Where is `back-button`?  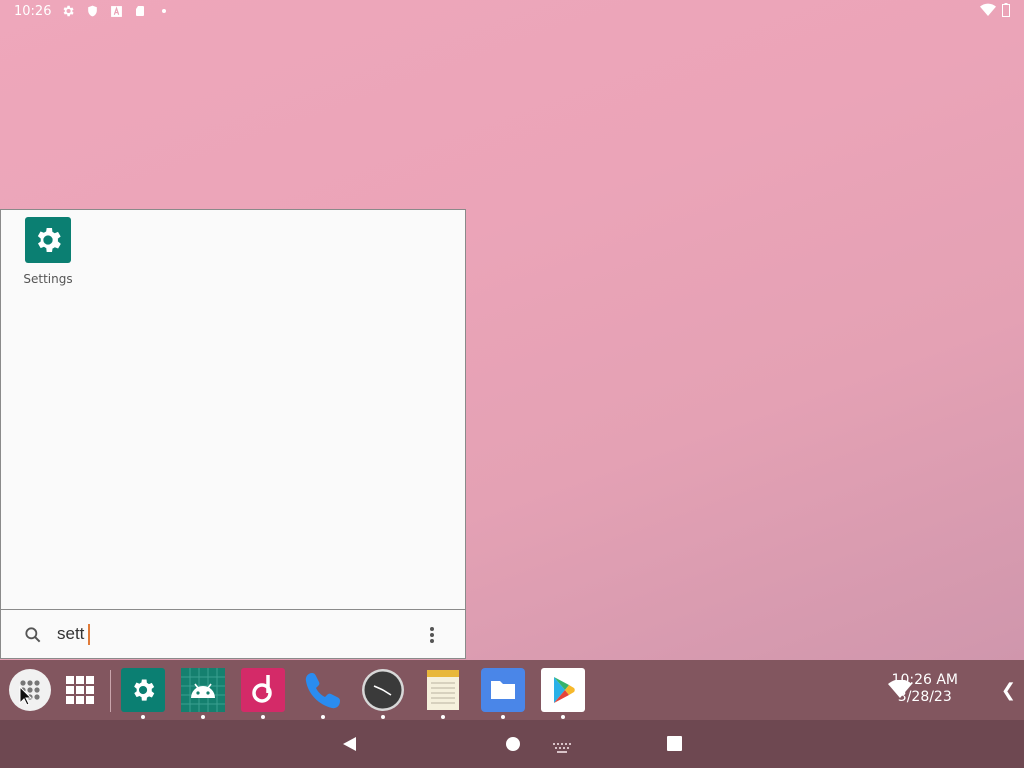 back-button is located at coordinates (350, 746).